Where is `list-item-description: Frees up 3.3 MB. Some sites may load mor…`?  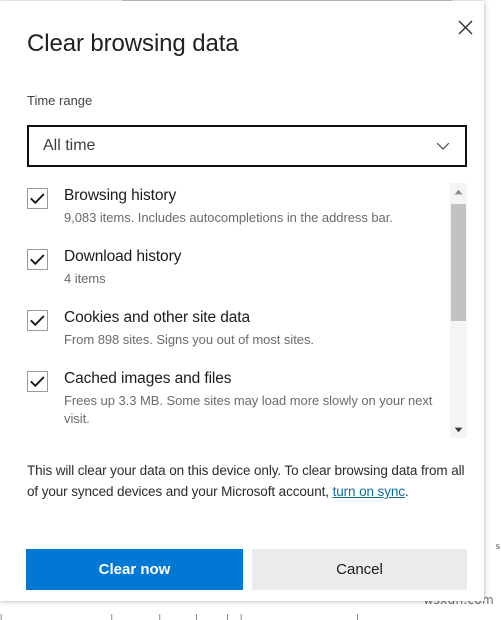 list-item-description: Frees up 3.3 MB. Some sites may load mor… is located at coordinates (248, 409).